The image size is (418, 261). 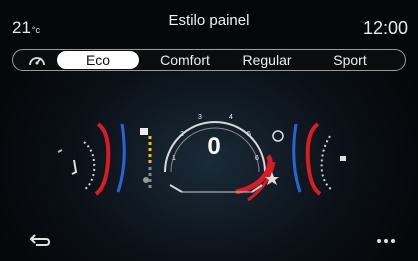 What do you see at coordinates (350, 60) in the screenshot?
I see `tab-sport: Sport` at bounding box center [350, 60].